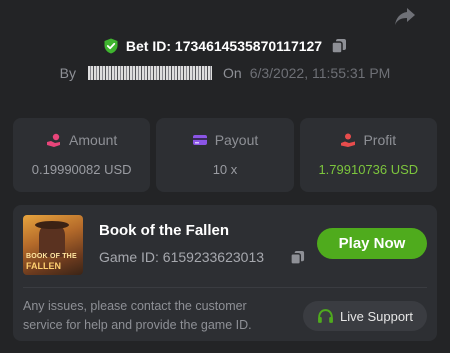 This screenshot has width=450, height=353. I want to click on bet-meta-line: By On 6/3/2022, 11:55:31 PM, so click(225, 73).